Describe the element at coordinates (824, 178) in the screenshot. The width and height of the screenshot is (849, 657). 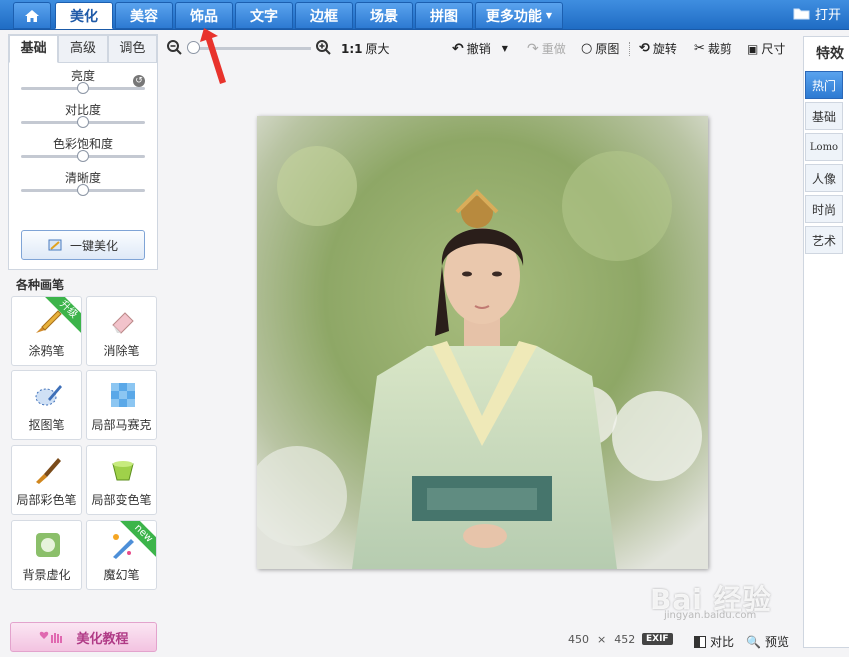
I see `effect-category-portrait: 人像` at that location.